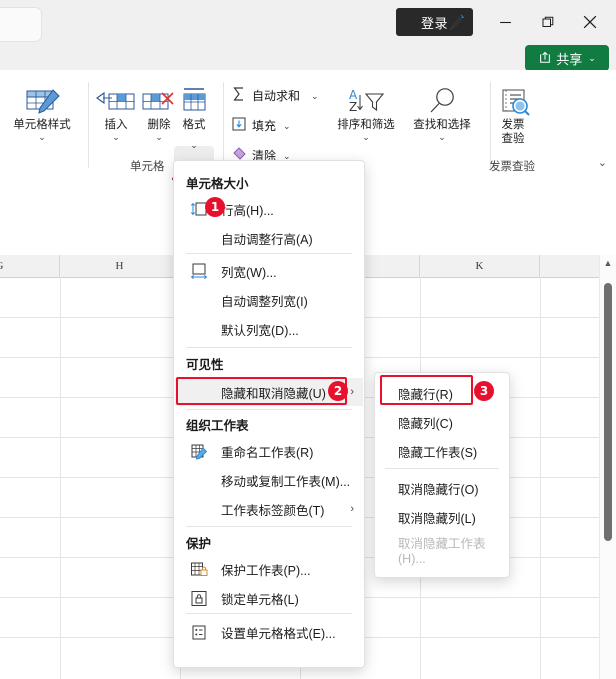  What do you see at coordinates (513, 101) in the screenshot?
I see `invoice-check-icon` at bounding box center [513, 101].